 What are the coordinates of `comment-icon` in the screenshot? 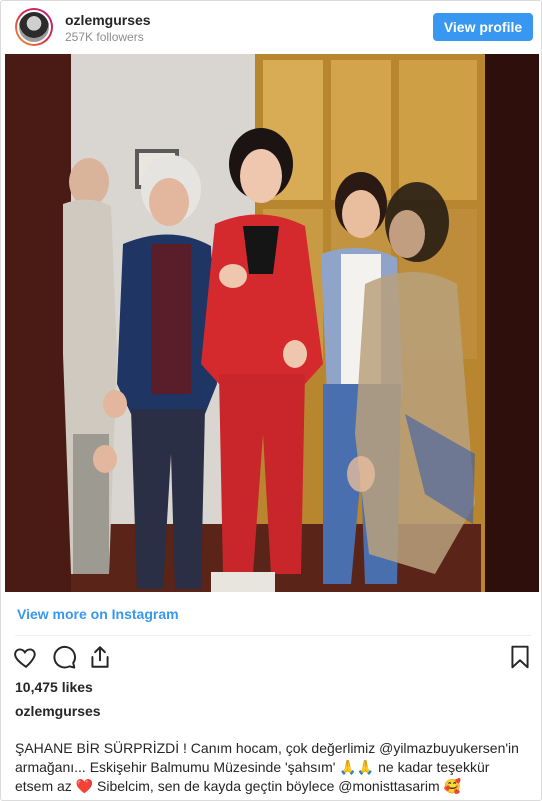 It's located at (64, 657).